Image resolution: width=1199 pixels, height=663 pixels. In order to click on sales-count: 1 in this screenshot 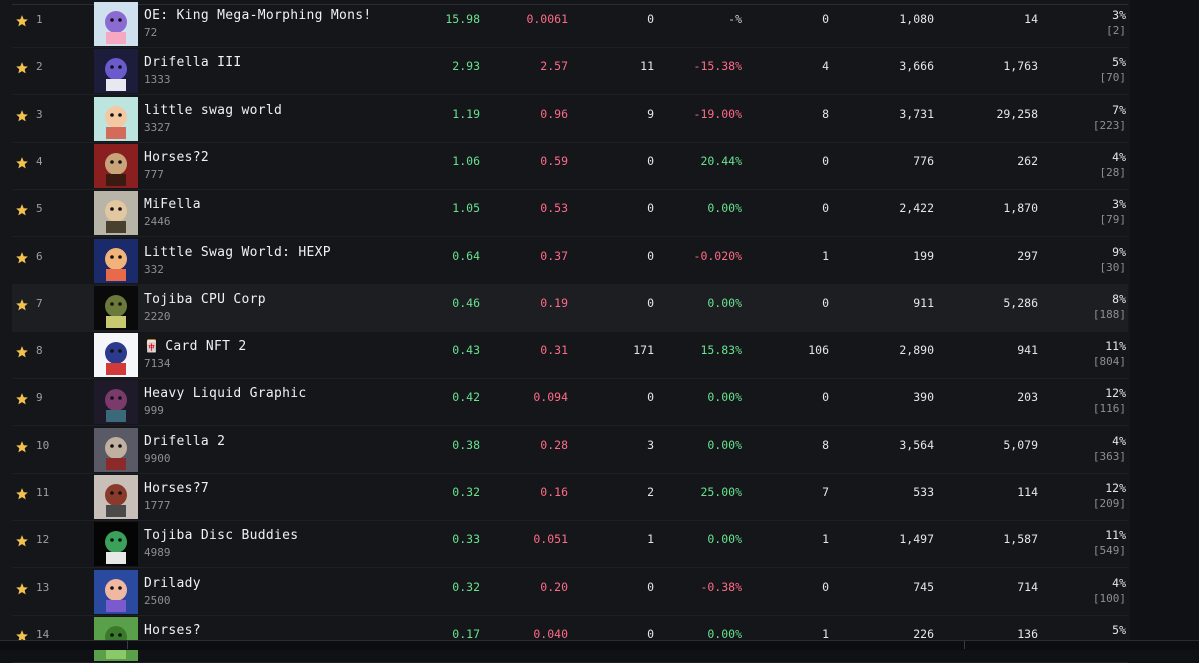, I will do `click(650, 539)`.